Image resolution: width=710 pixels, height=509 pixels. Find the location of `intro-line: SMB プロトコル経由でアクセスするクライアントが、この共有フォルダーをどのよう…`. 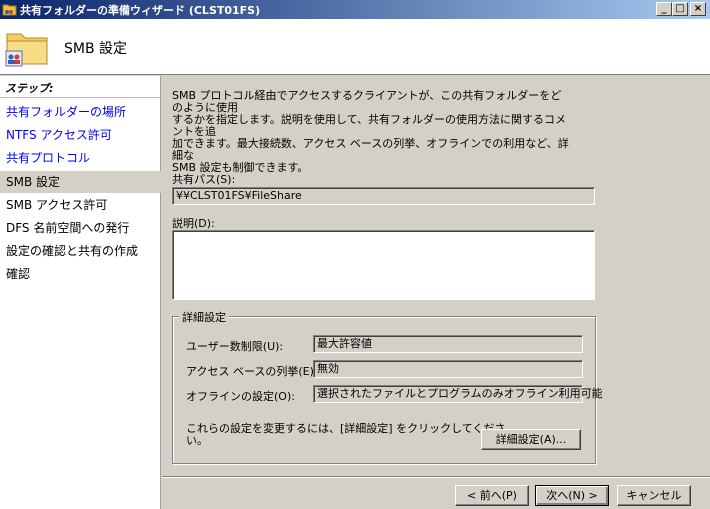

intro-line: SMB プロトコル経由でアクセスするクライアントが、この共有フォルダーをどのよう… is located at coordinates (367, 101).